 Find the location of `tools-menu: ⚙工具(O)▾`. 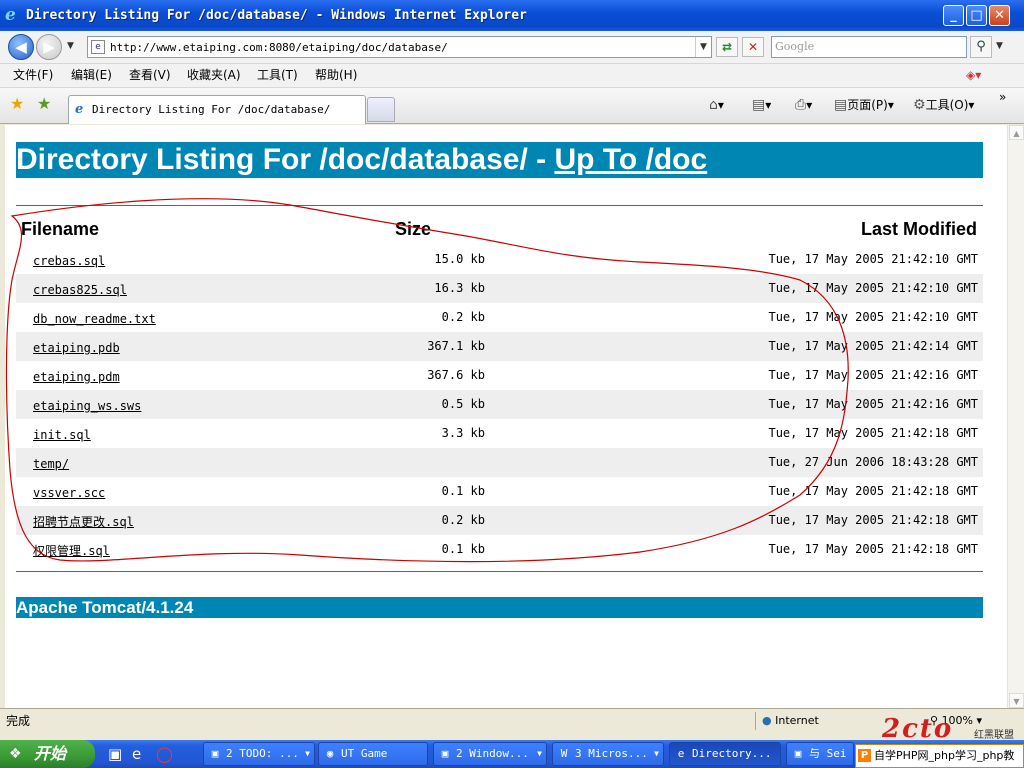

tools-menu: ⚙工具(O)▾ is located at coordinates (943, 105).